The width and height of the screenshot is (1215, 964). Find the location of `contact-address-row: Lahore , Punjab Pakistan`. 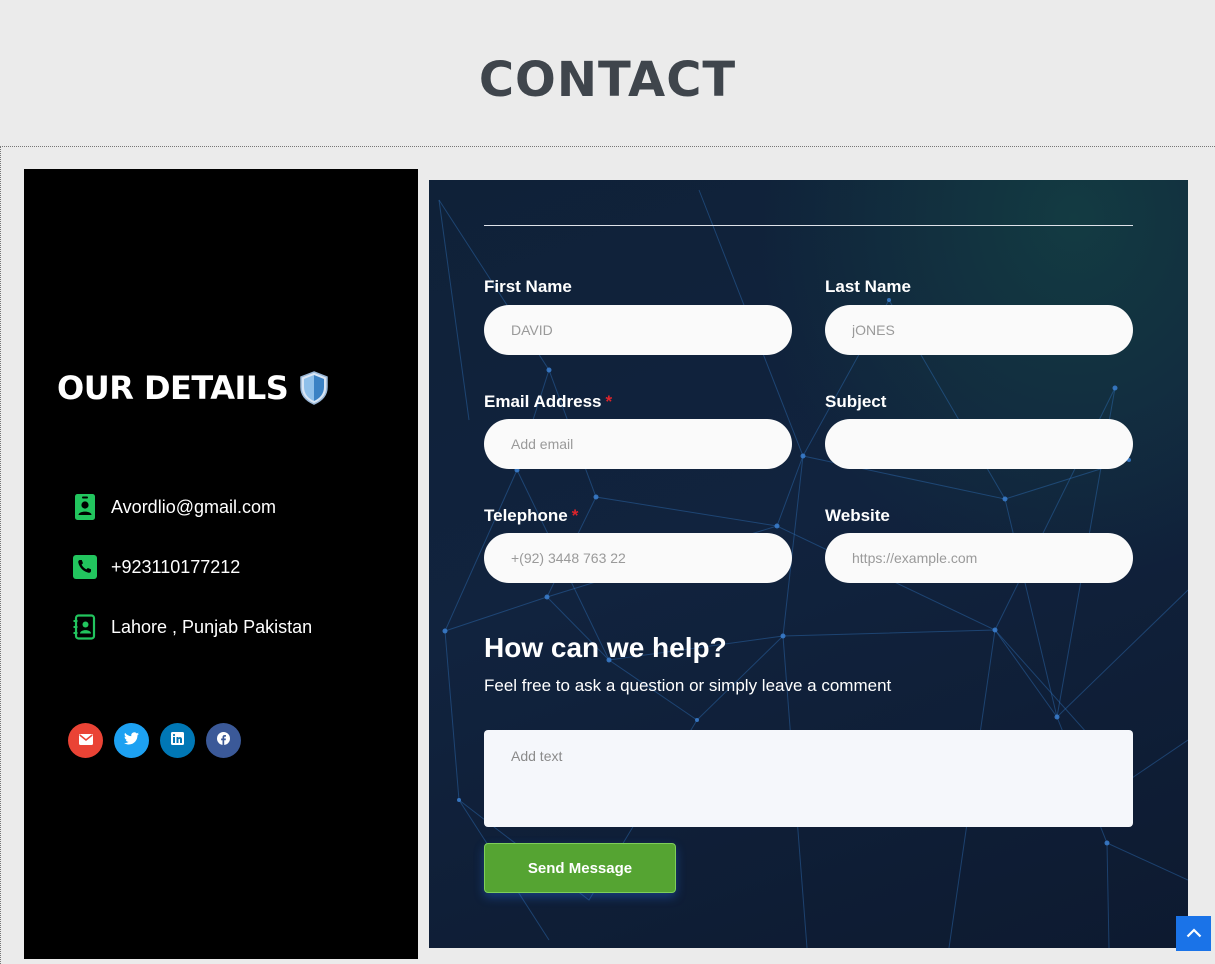

contact-address-row: Lahore , Punjab Pakistan is located at coordinates (192, 627).